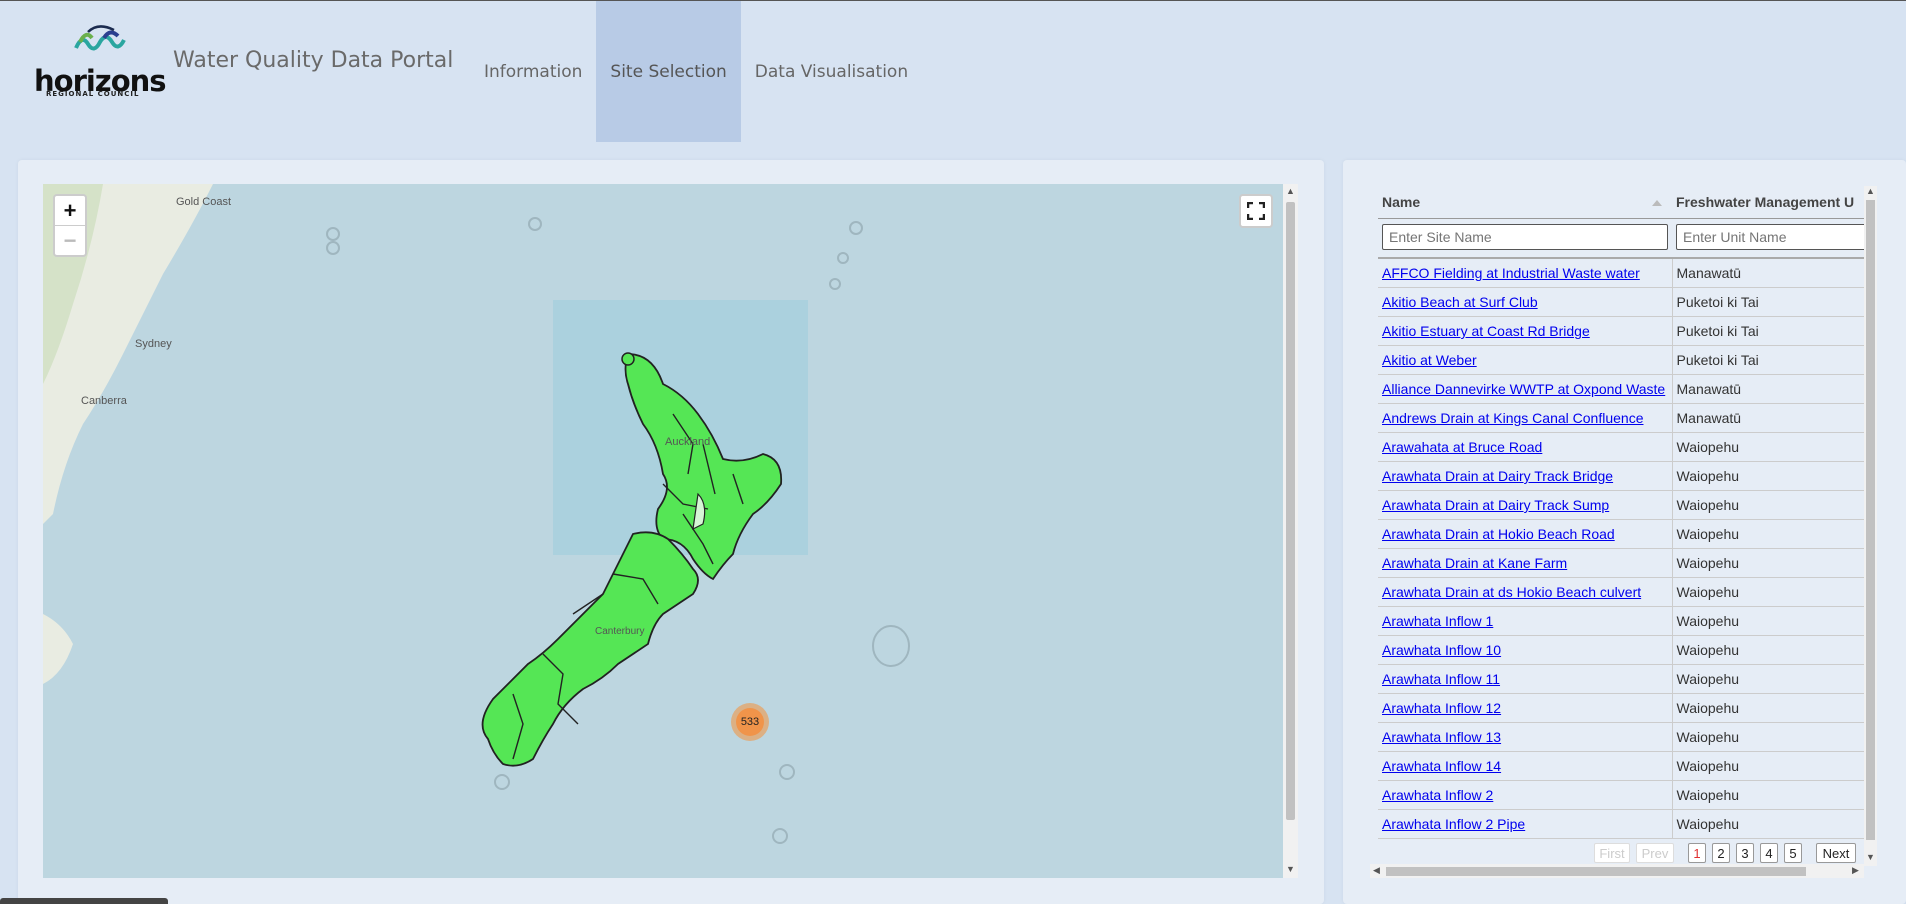  I want to click on table-scroll-down-icon: ▼, so click(1870, 857).